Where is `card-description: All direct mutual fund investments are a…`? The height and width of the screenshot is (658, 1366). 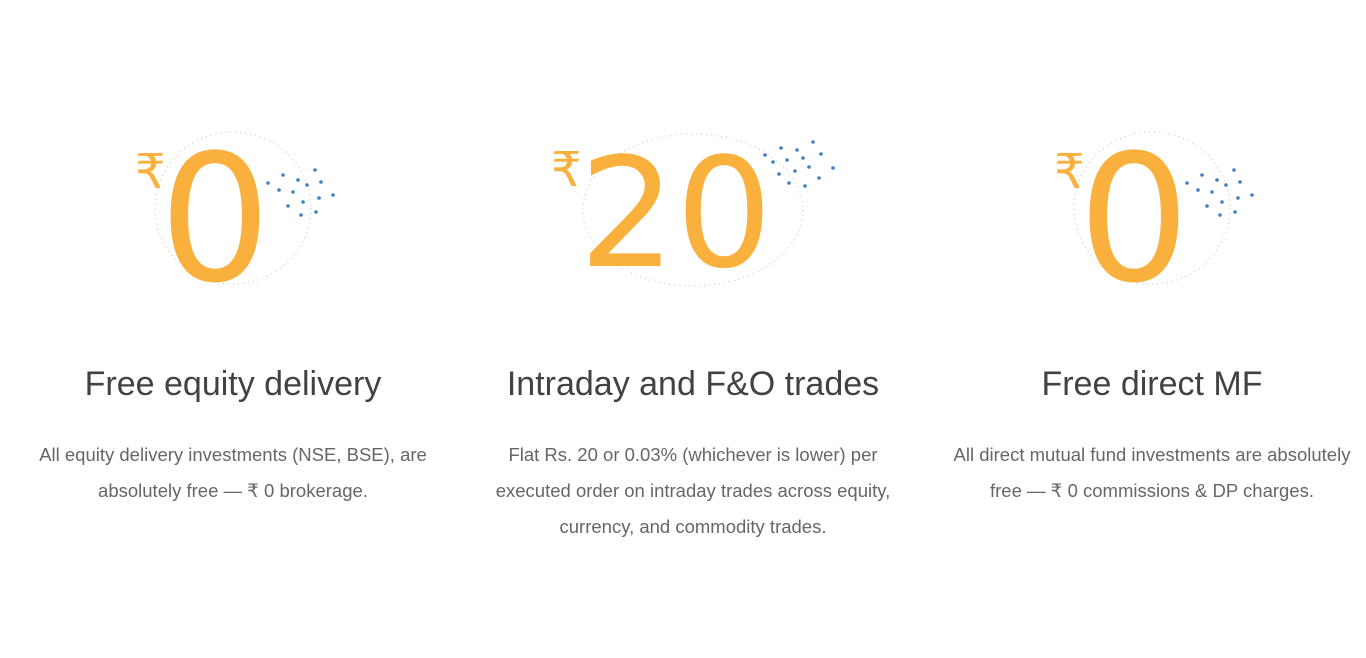 card-description: All direct mutual fund investments are a… is located at coordinates (1152, 472).